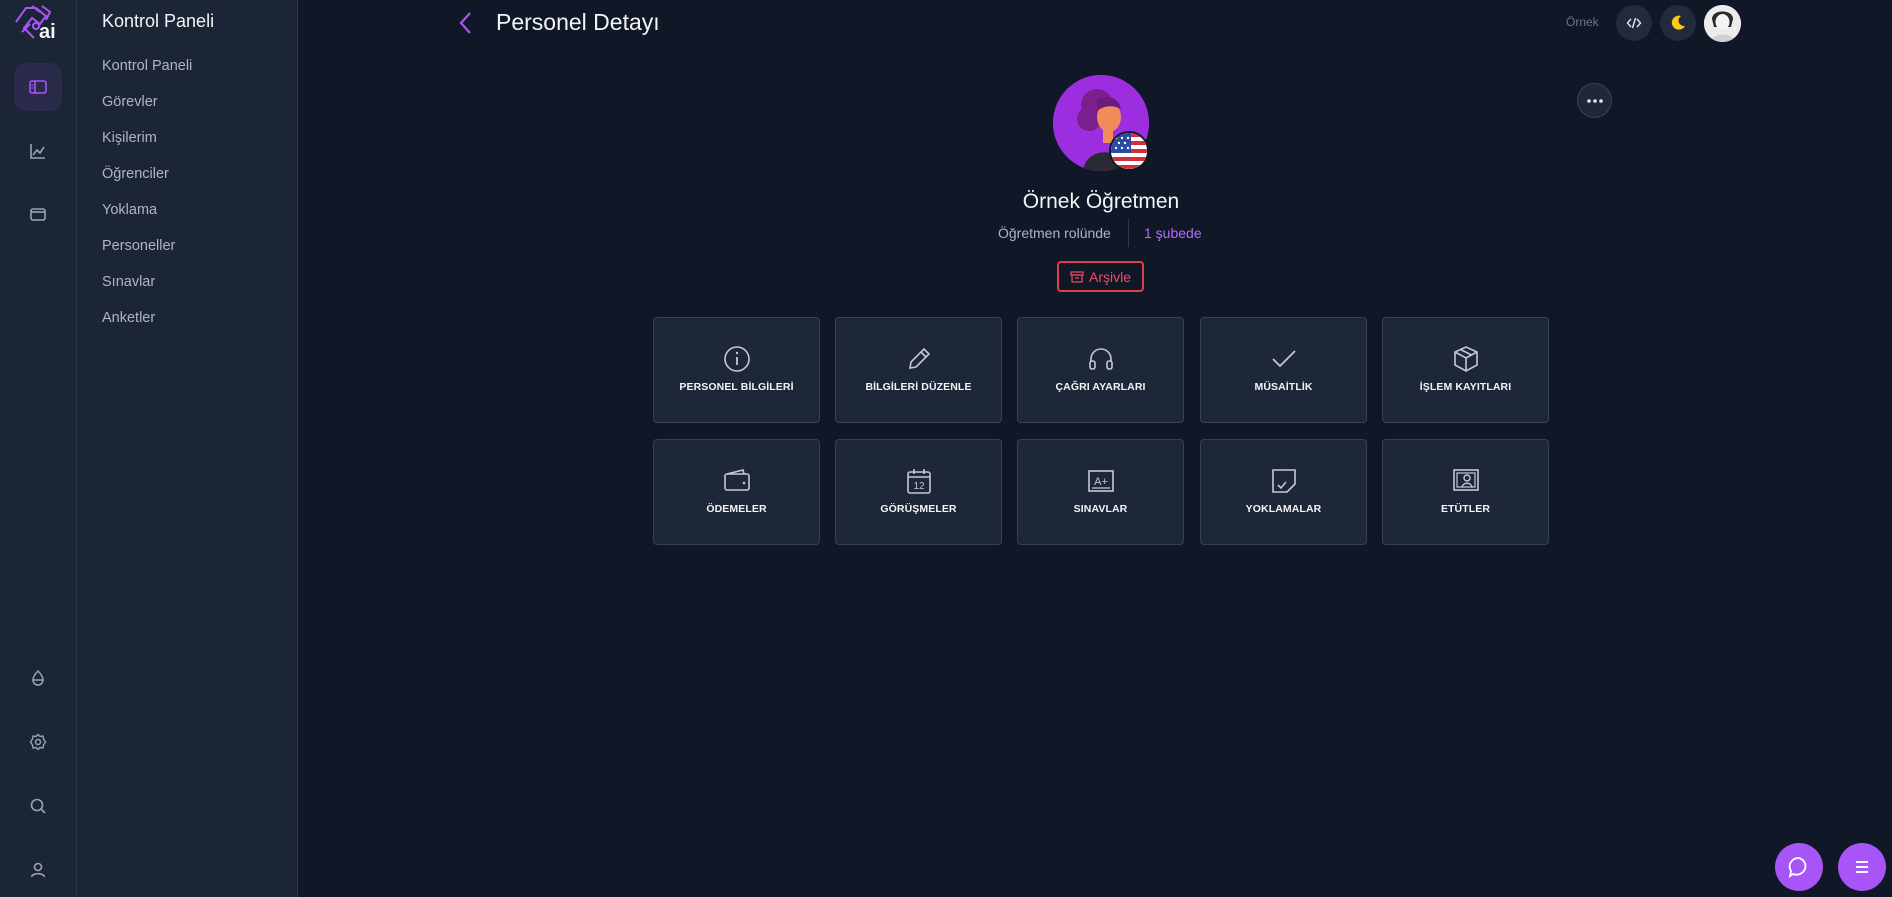 The image size is (1892, 897). What do you see at coordinates (158, 21) in the screenshot?
I see `sidebar-title: Kontrol Paneli` at bounding box center [158, 21].